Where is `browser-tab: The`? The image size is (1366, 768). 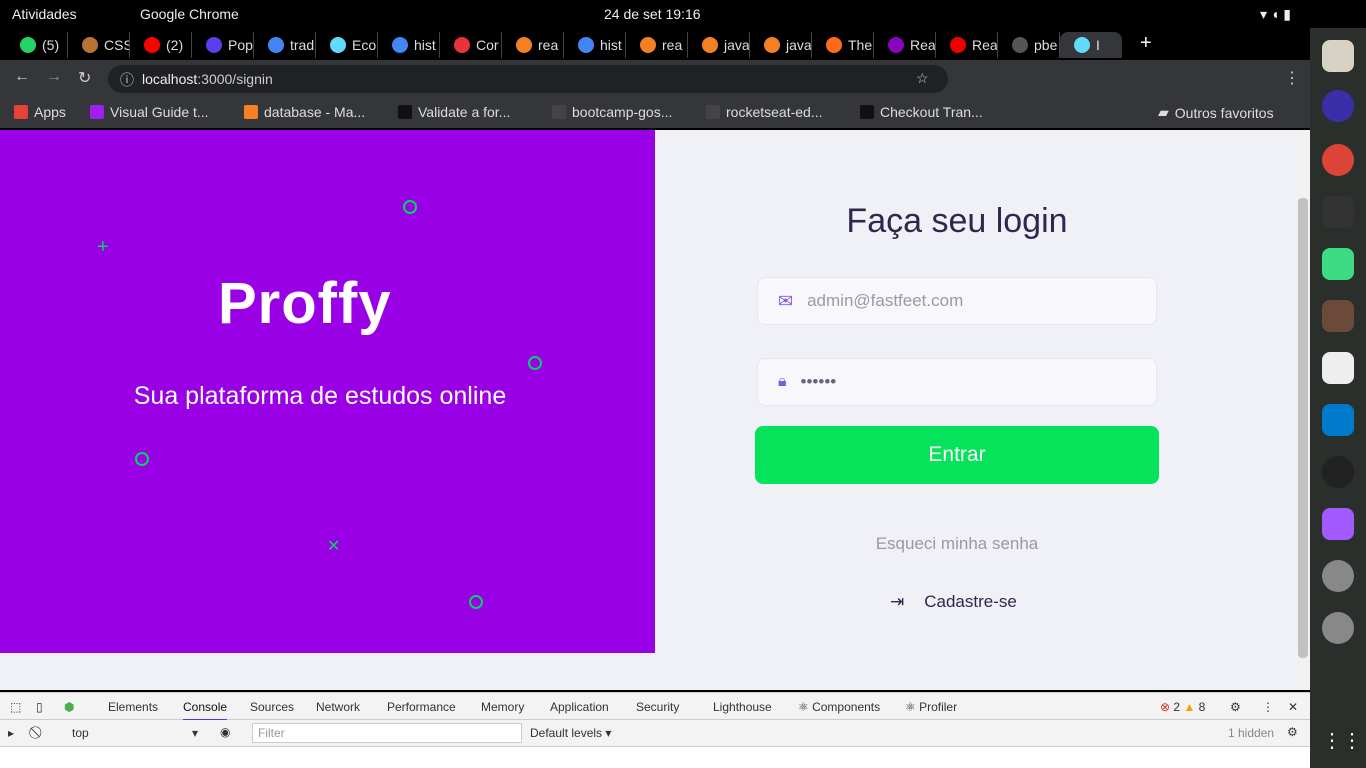 browser-tab: The is located at coordinates (843, 45).